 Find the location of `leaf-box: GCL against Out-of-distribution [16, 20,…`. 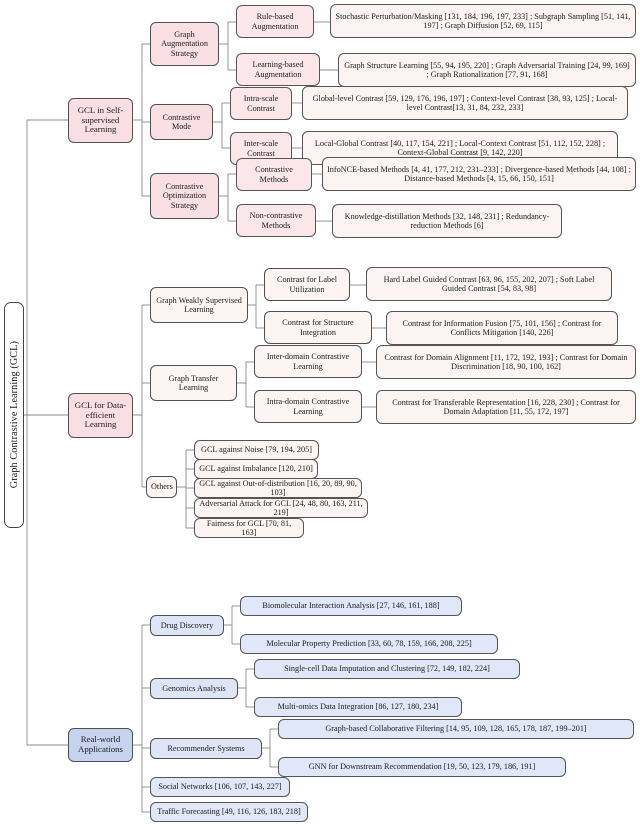

leaf-box: GCL against Out-of-distribution [16, 20,… is located at coordinates (278, 488).